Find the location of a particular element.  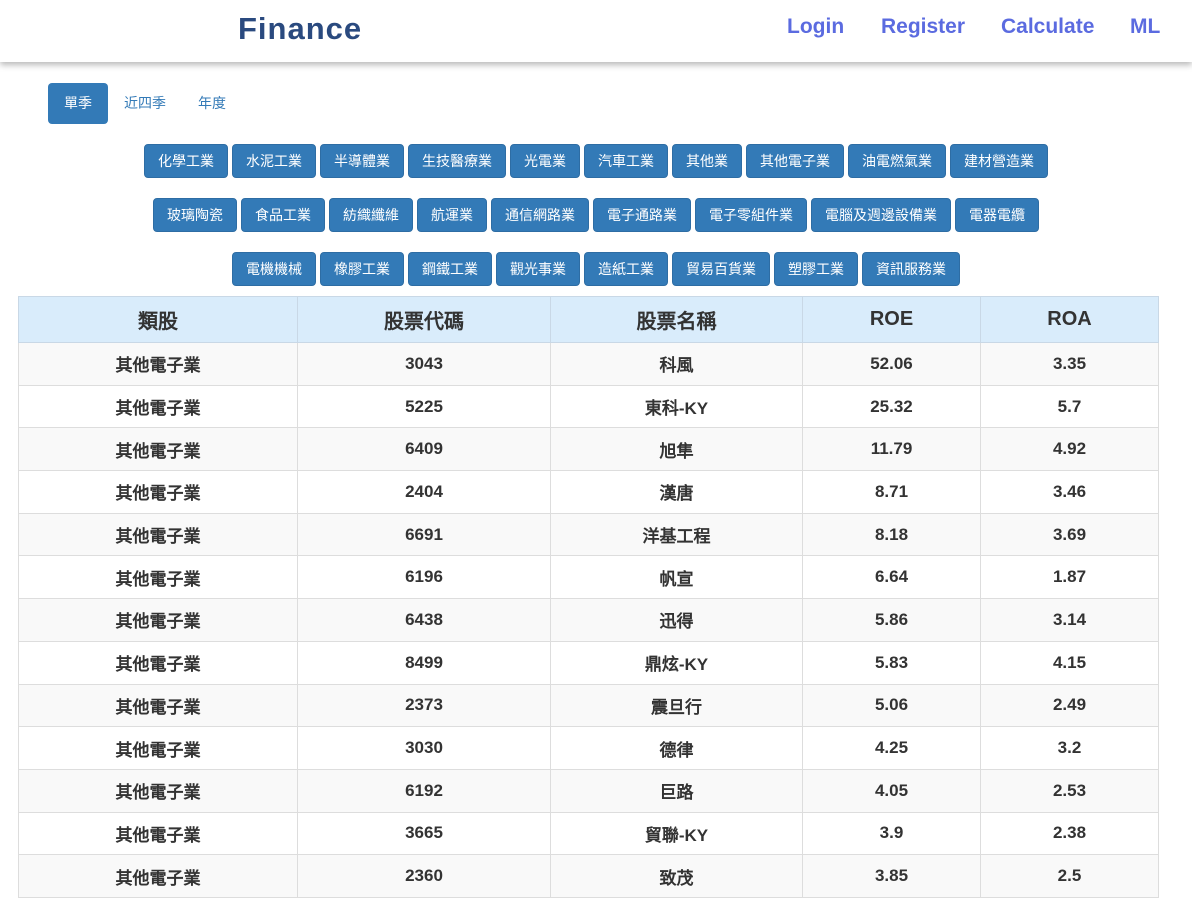

table-row: 其他電子業 6192 巨路 4.05 2.53 is located at coordinates (588, 790).